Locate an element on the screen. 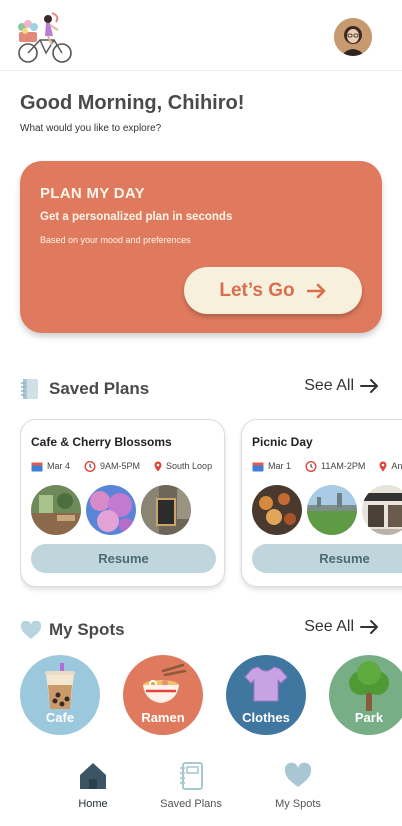  plan-card-title: Cafe & Cherry Blossoms is located at coordinates (101, 442).